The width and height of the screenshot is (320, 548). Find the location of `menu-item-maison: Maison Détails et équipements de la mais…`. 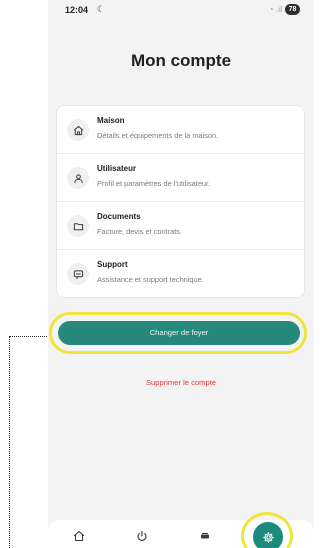

menu-item-maison: Maison Détails et équipements de la mais… is located at coordinates (180, 130).